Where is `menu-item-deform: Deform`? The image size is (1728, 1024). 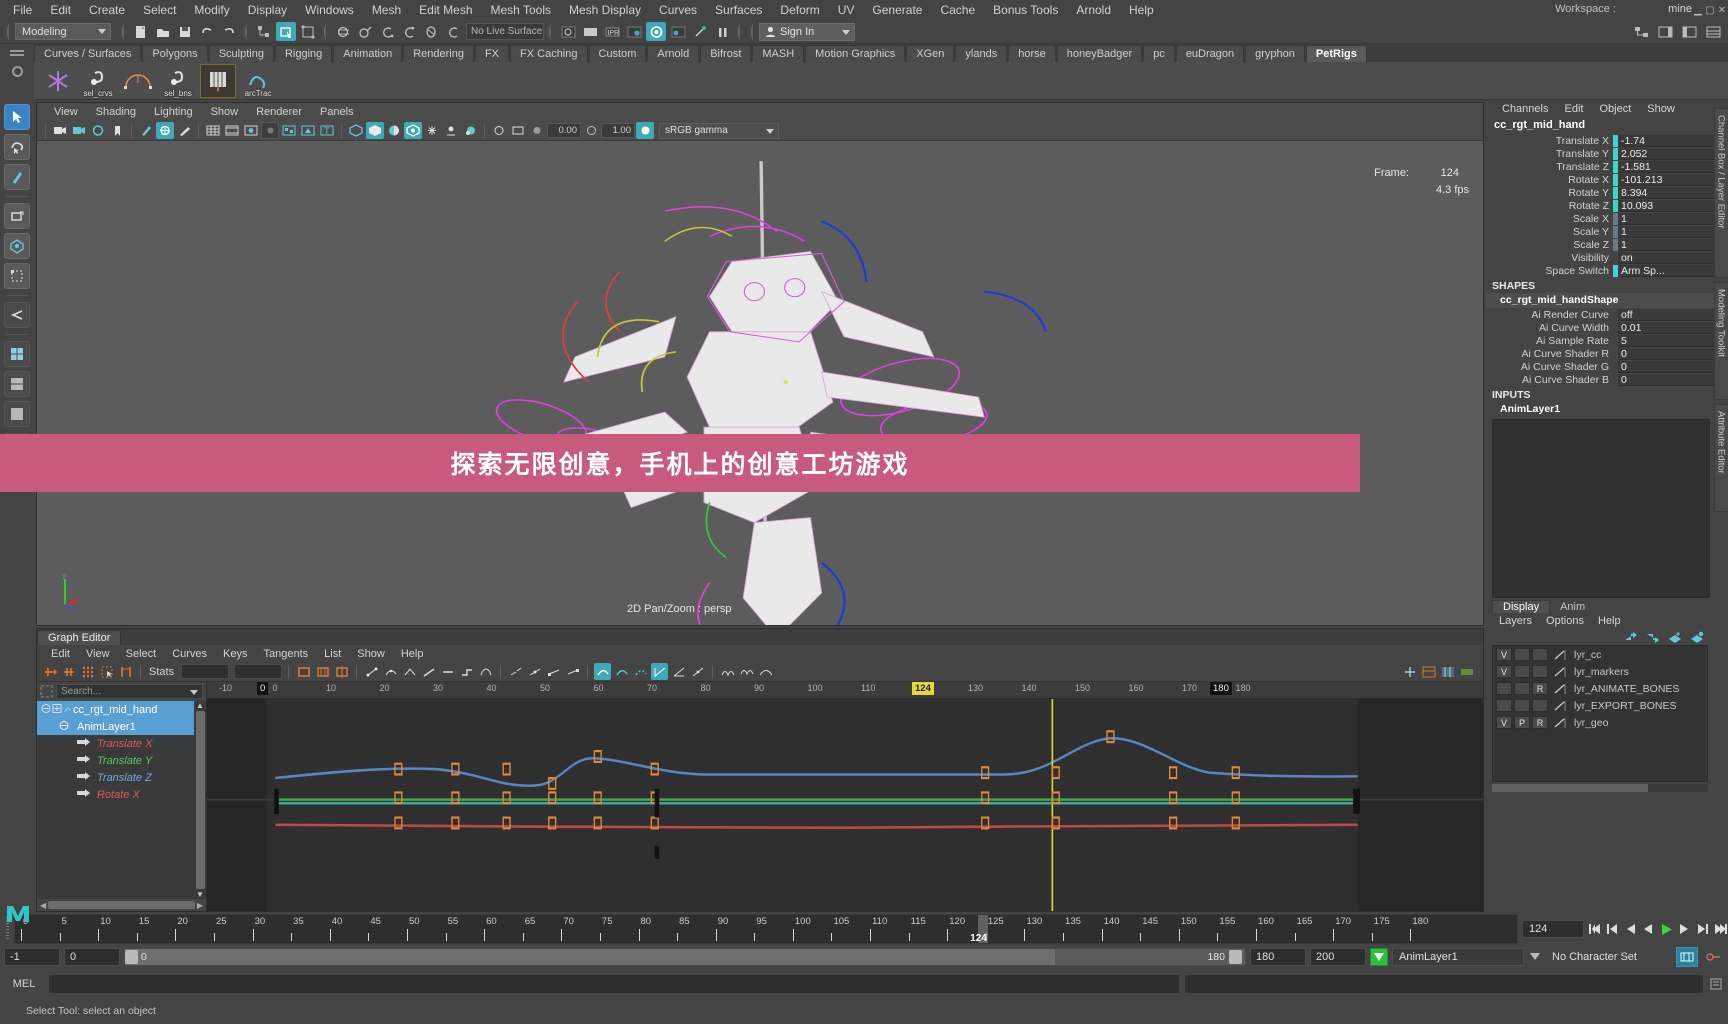 menu-item-deform: Deform is located at coordinates (799, 10).